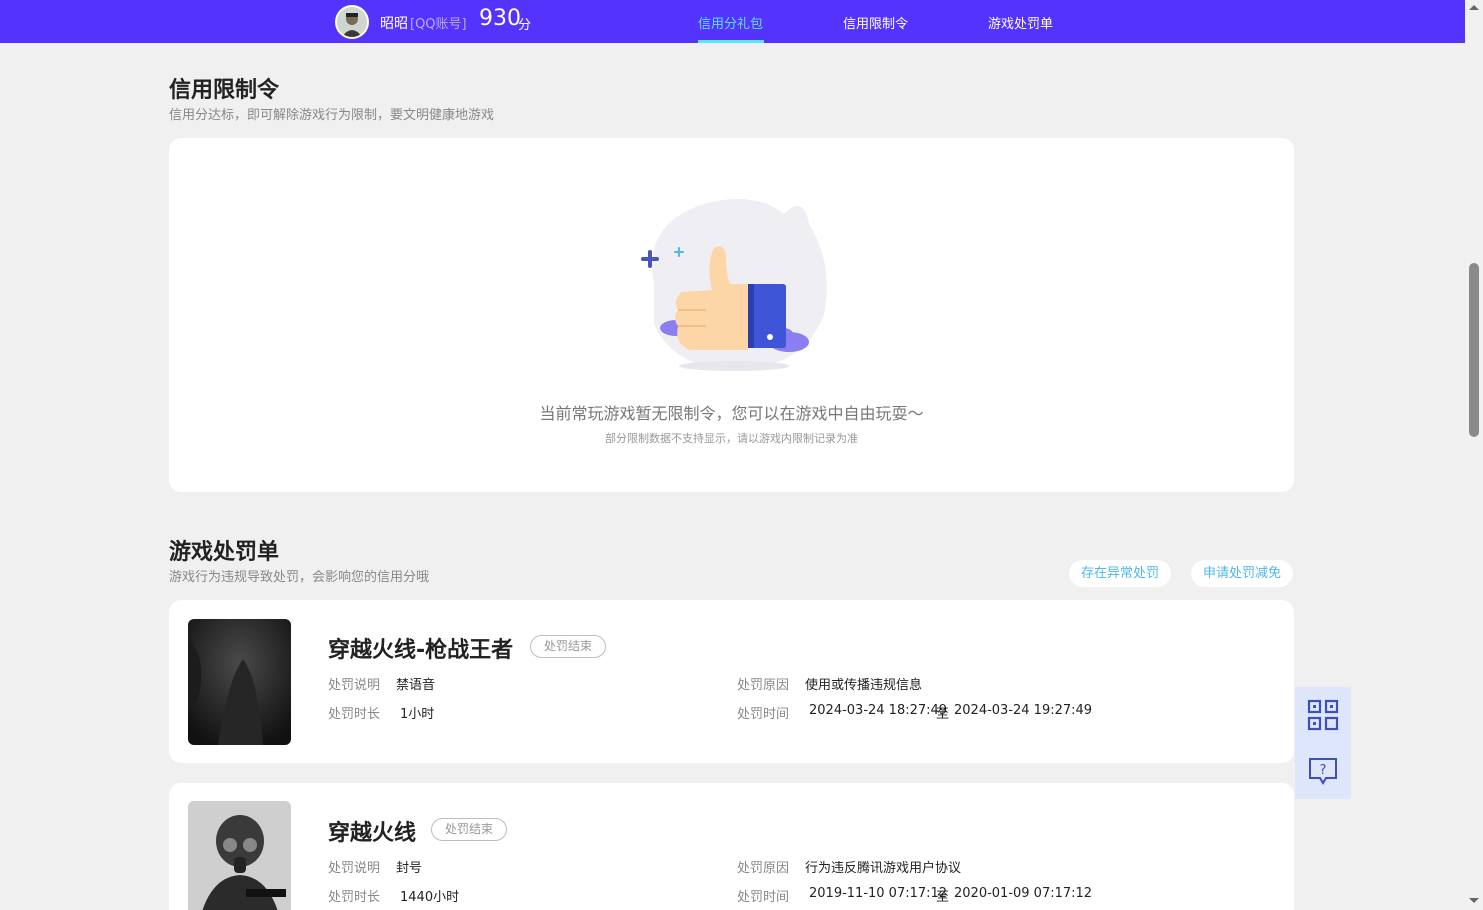 This screenshot has width=1483, height=910. What do you see at coordinates (372, 833) in the screenshot?
I see `game-title: 穿越火线` at bounding box center [372, 833].